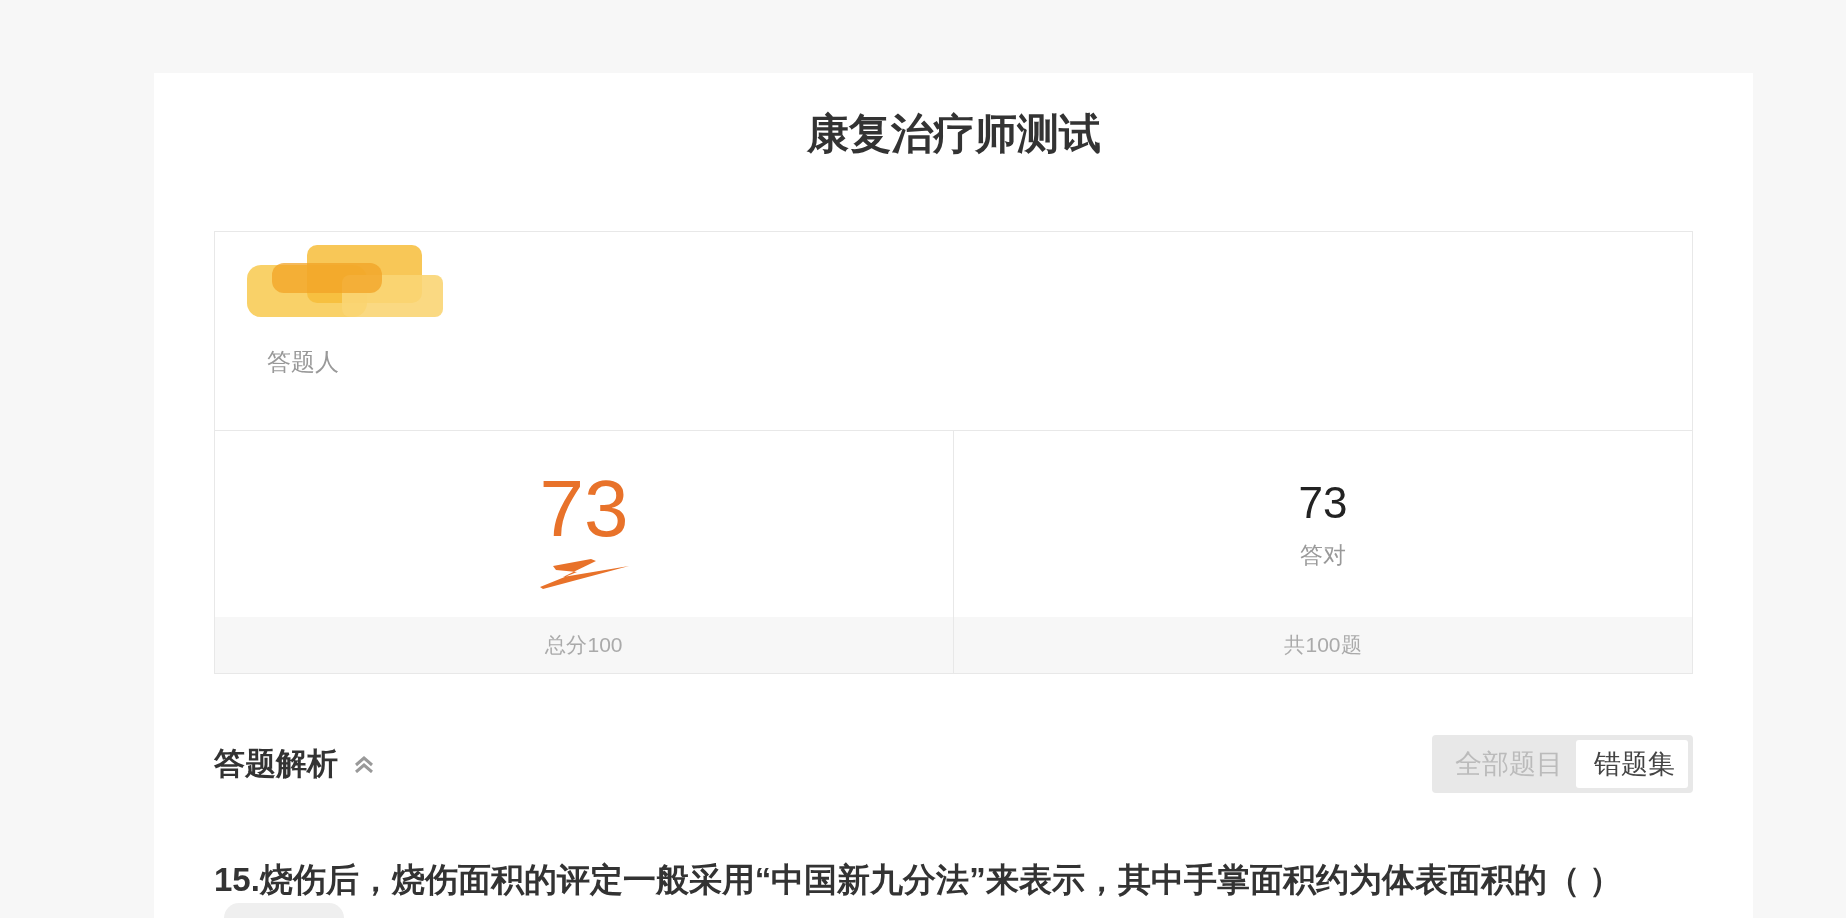 This screenshot has height=918, width=1846. I want to click on stat-footer: 总分100, so click(584, 645).